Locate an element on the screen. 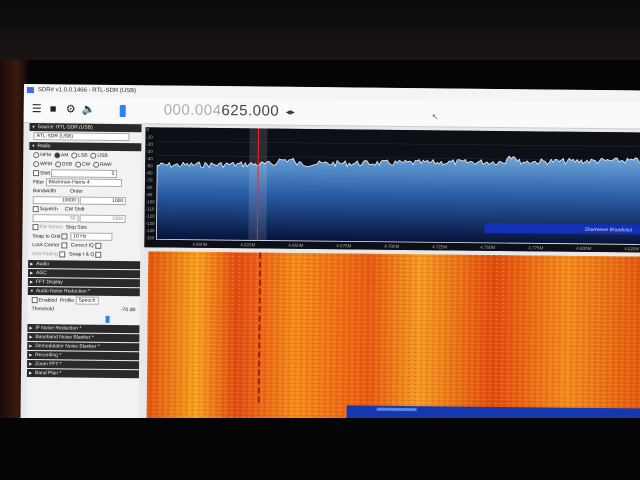  step-size-select: 10 Hz is located at coordinates (91, 236).